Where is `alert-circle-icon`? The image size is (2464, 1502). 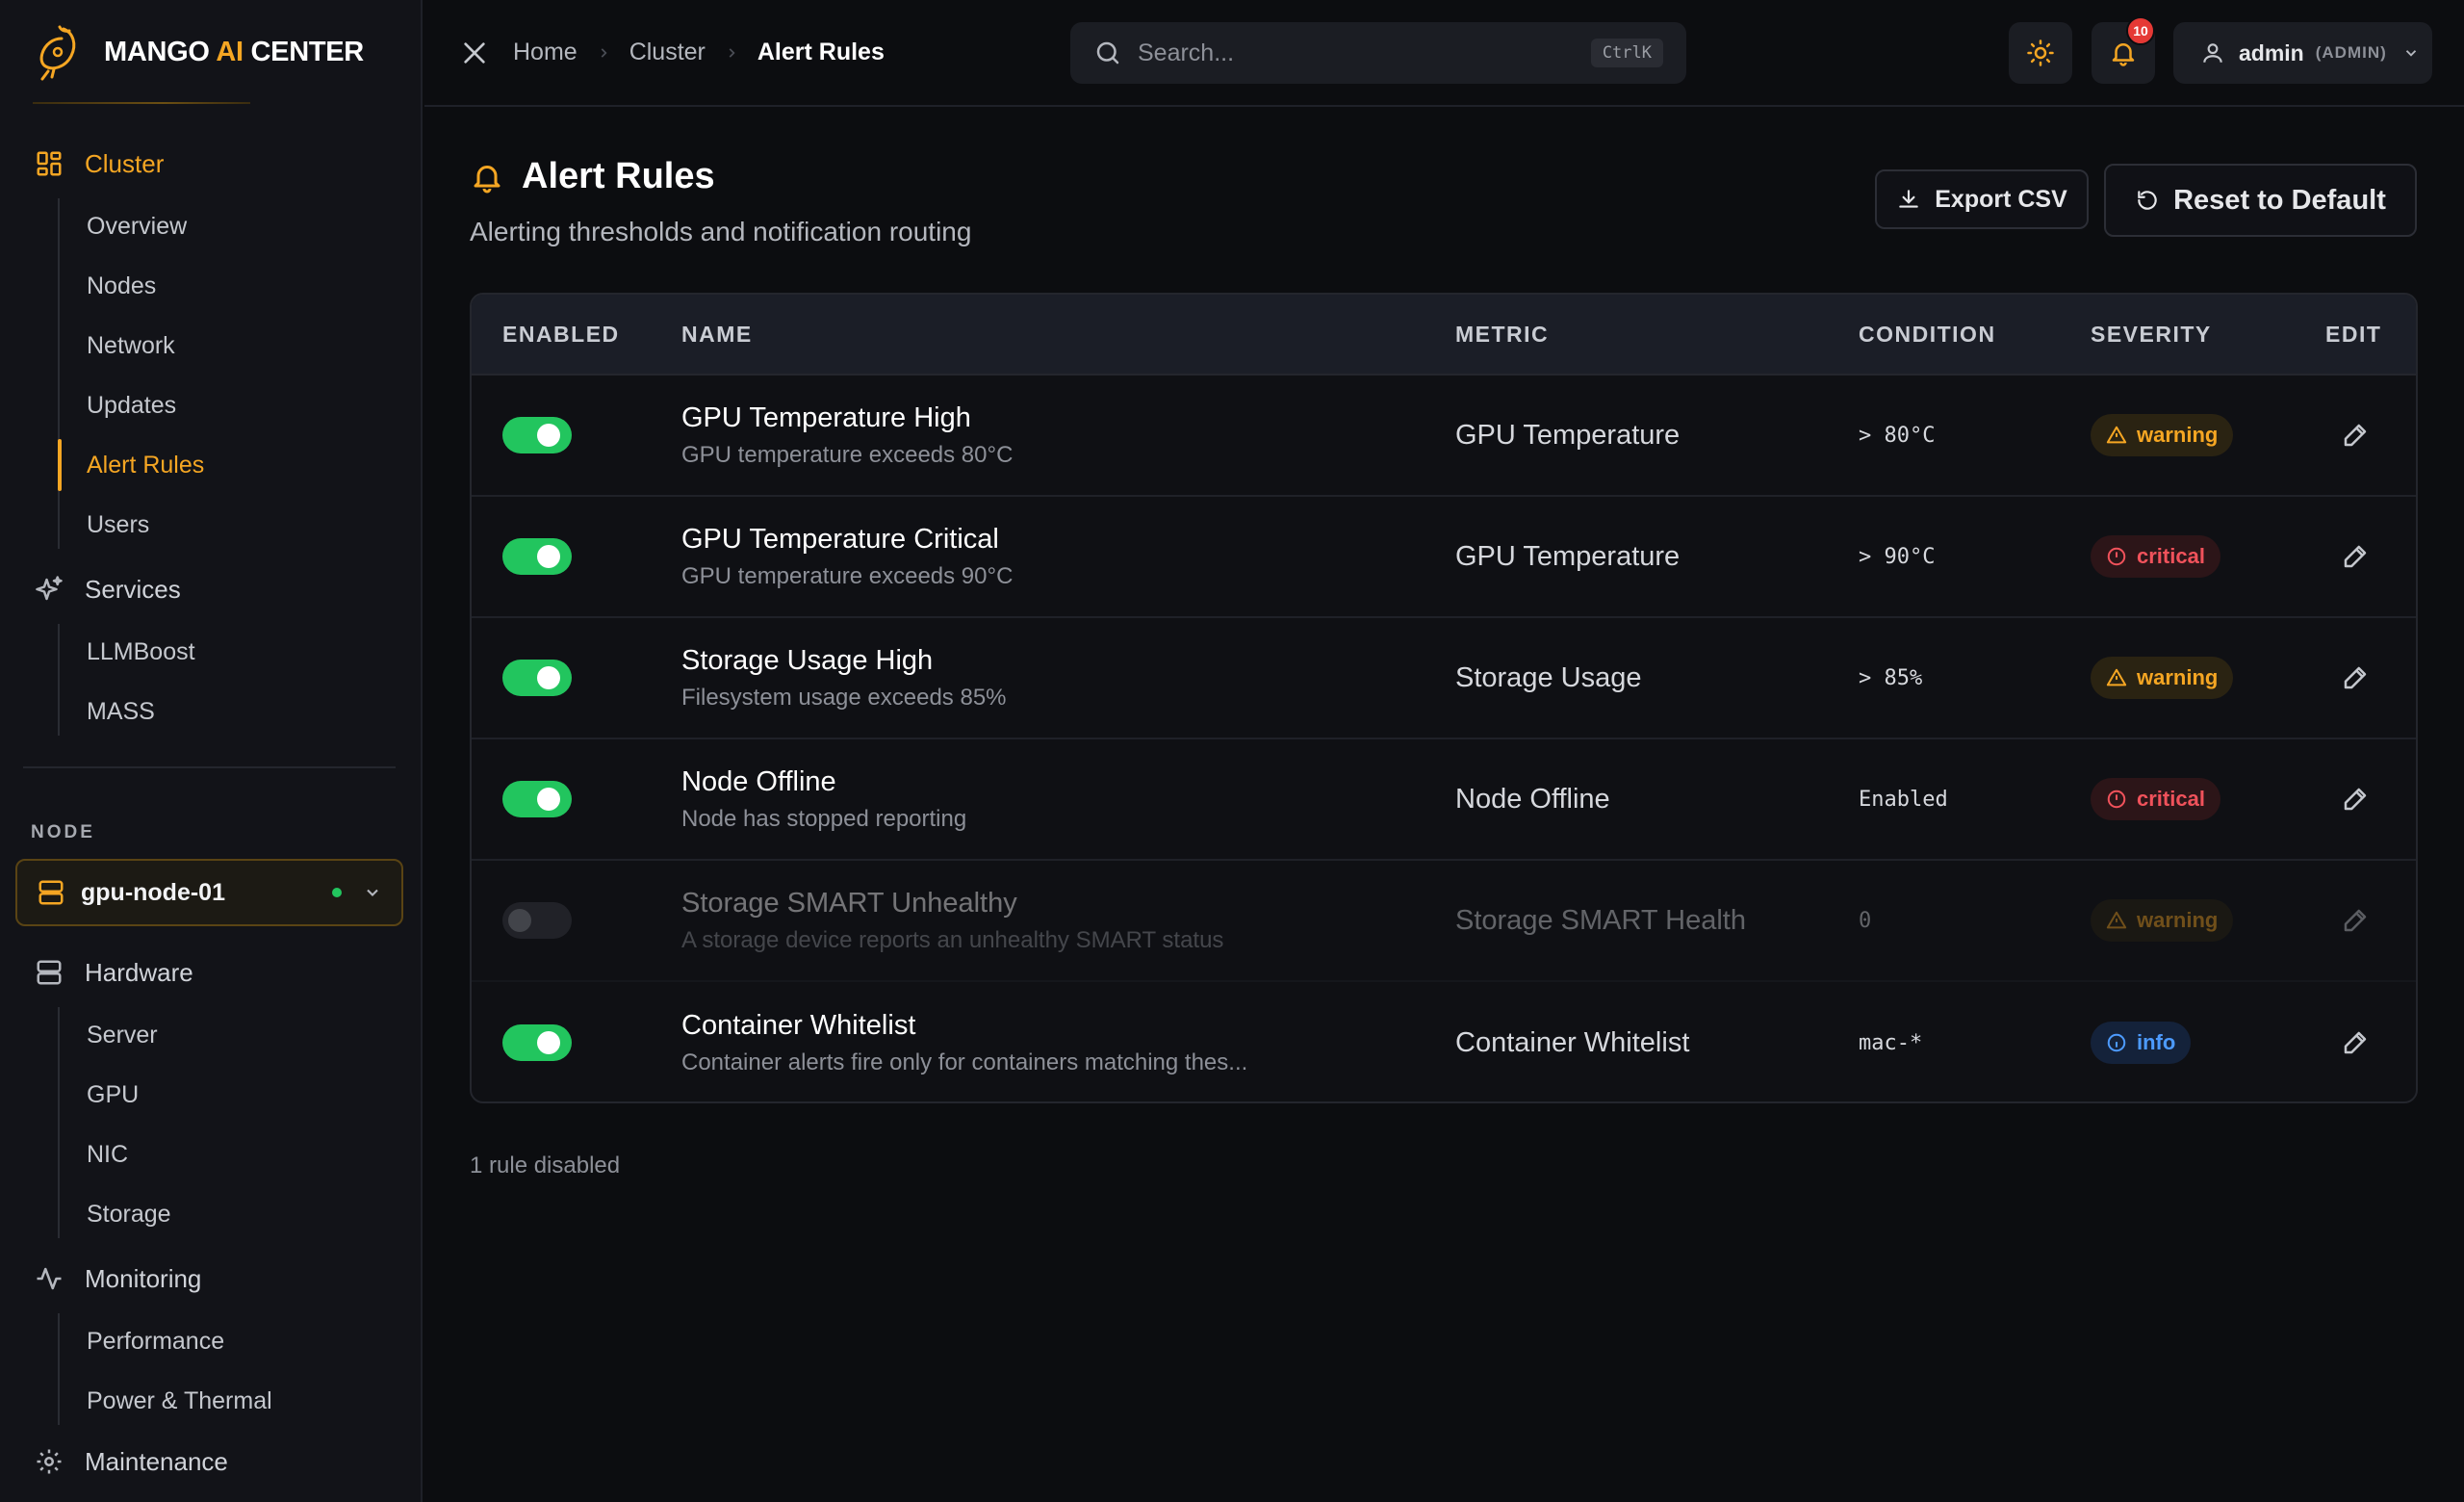
alert-circle-icon is located at coordinates (2116, 556).